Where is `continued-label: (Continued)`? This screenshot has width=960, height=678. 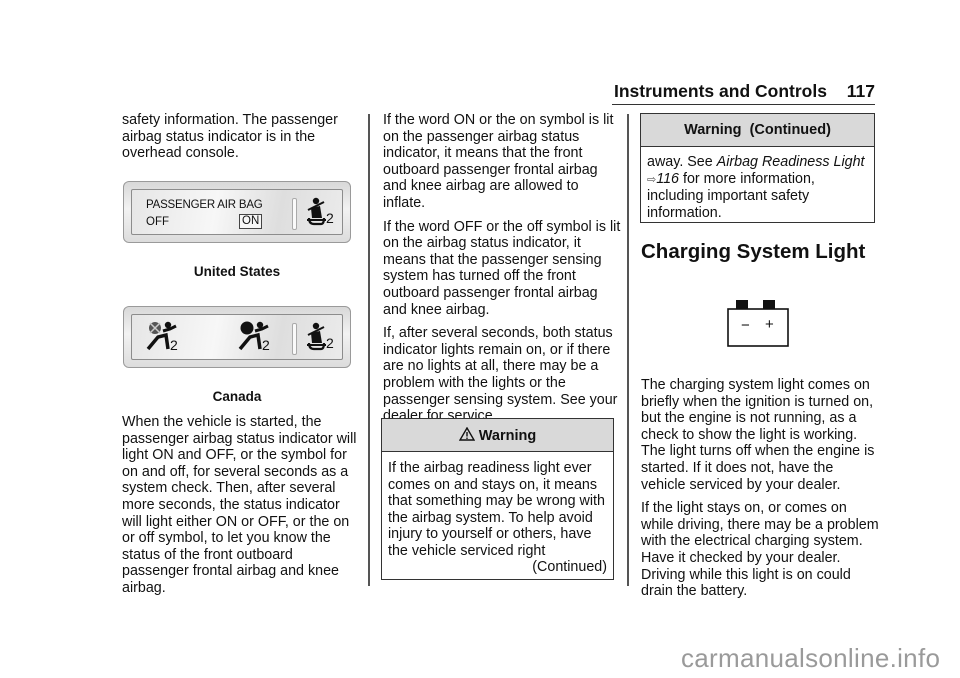
continued-label: (Continued) is located at coordinates (569, 567).